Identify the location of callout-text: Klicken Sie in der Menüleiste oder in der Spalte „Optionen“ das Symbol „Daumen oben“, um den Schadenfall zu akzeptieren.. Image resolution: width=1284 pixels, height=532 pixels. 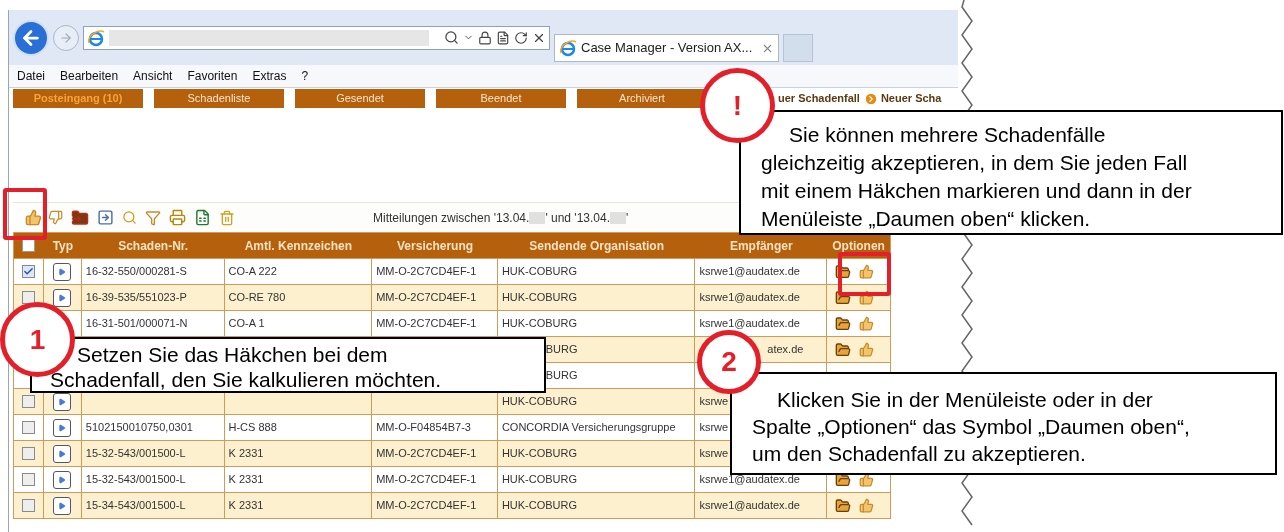
(1003, 423).